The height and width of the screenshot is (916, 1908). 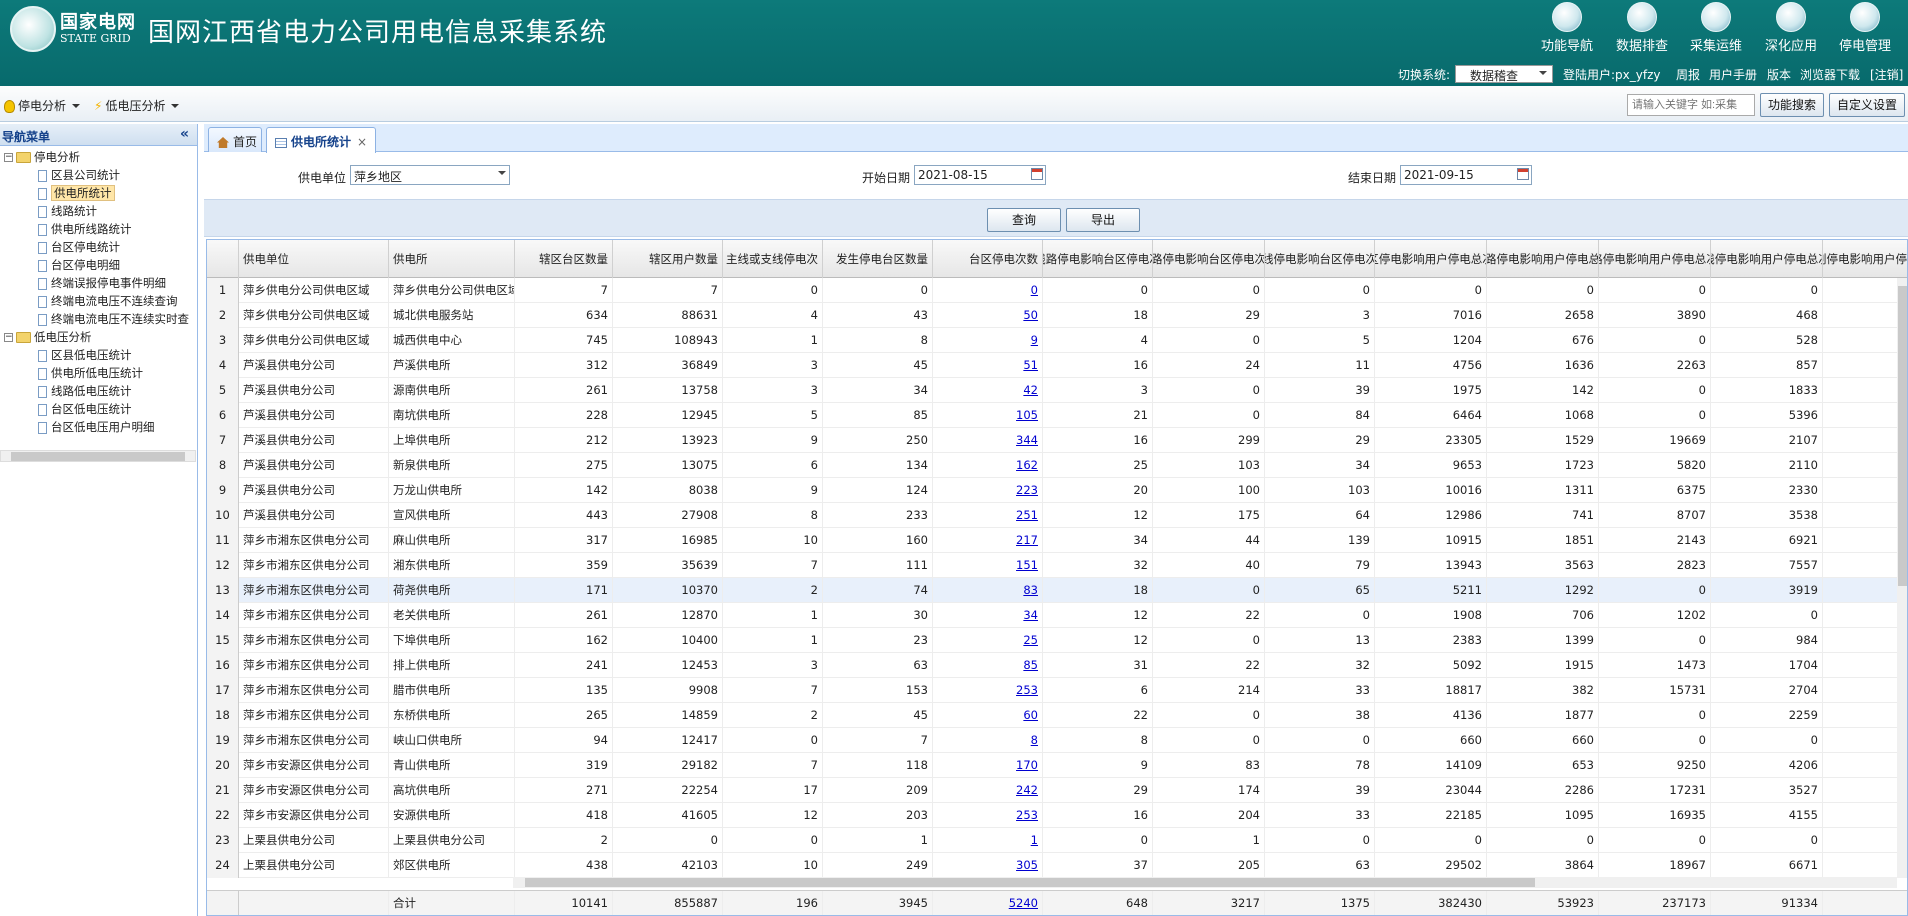 What do you see at coordinates (1902, 578) in the screenshot?
I see `grid-vertical-scrollbar` at bounding box center [1902, 578].